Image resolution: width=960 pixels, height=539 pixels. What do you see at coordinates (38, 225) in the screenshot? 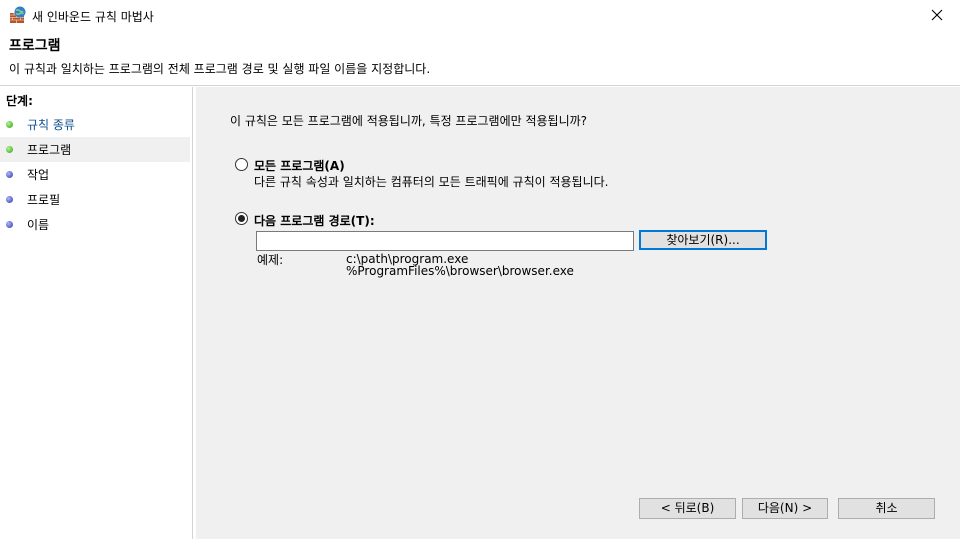
I see `sidebar-item-label: 이름` at bounding box center [38, 225].